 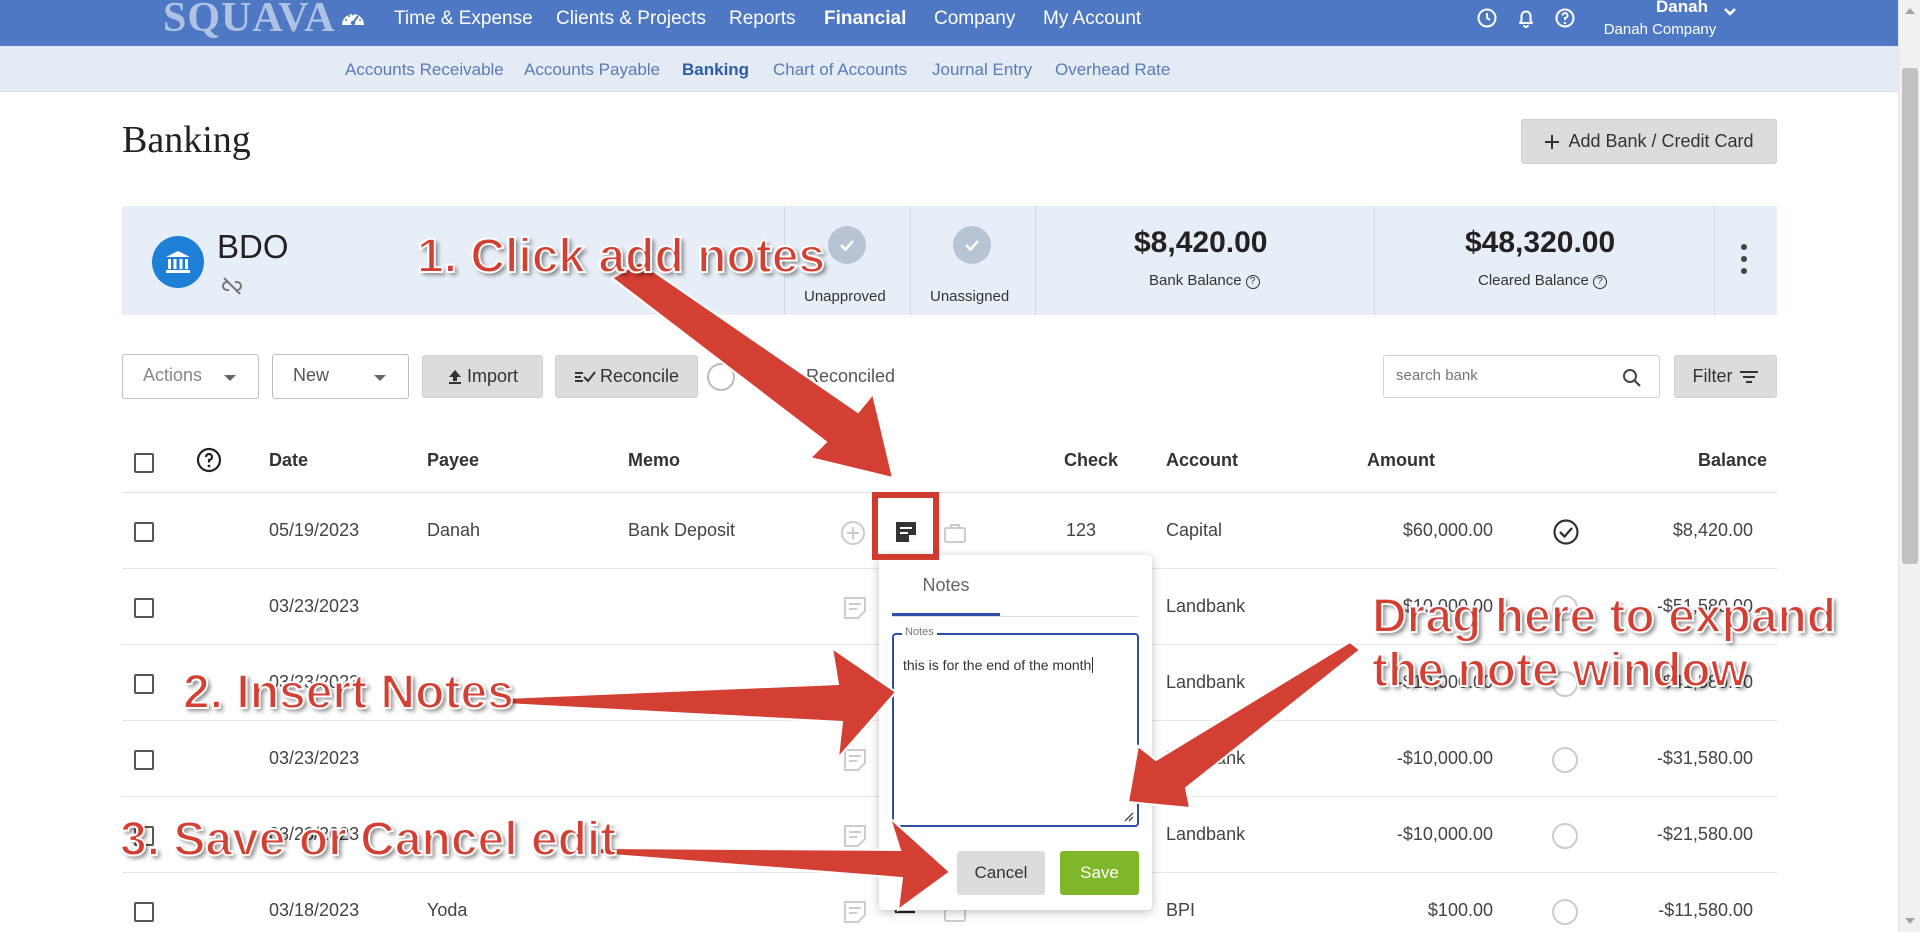 I want to click on column-header-account: Account, so click(x=1202, y=460).